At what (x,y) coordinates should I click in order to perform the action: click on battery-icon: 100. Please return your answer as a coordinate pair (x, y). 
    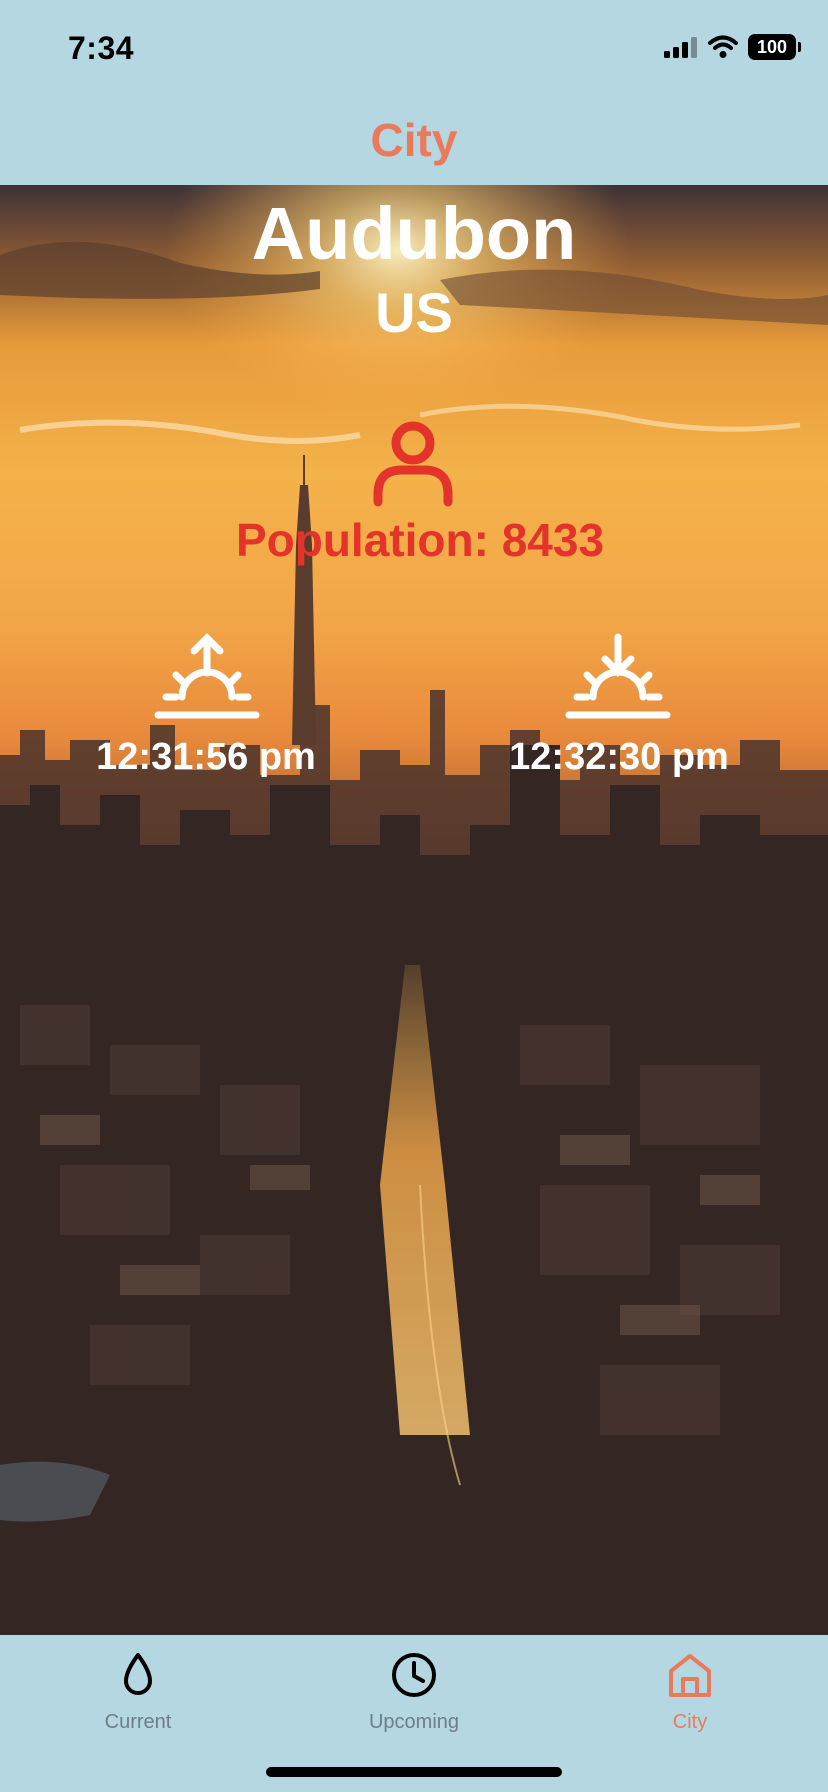
    Looking at the image, I should click on (774, 47).